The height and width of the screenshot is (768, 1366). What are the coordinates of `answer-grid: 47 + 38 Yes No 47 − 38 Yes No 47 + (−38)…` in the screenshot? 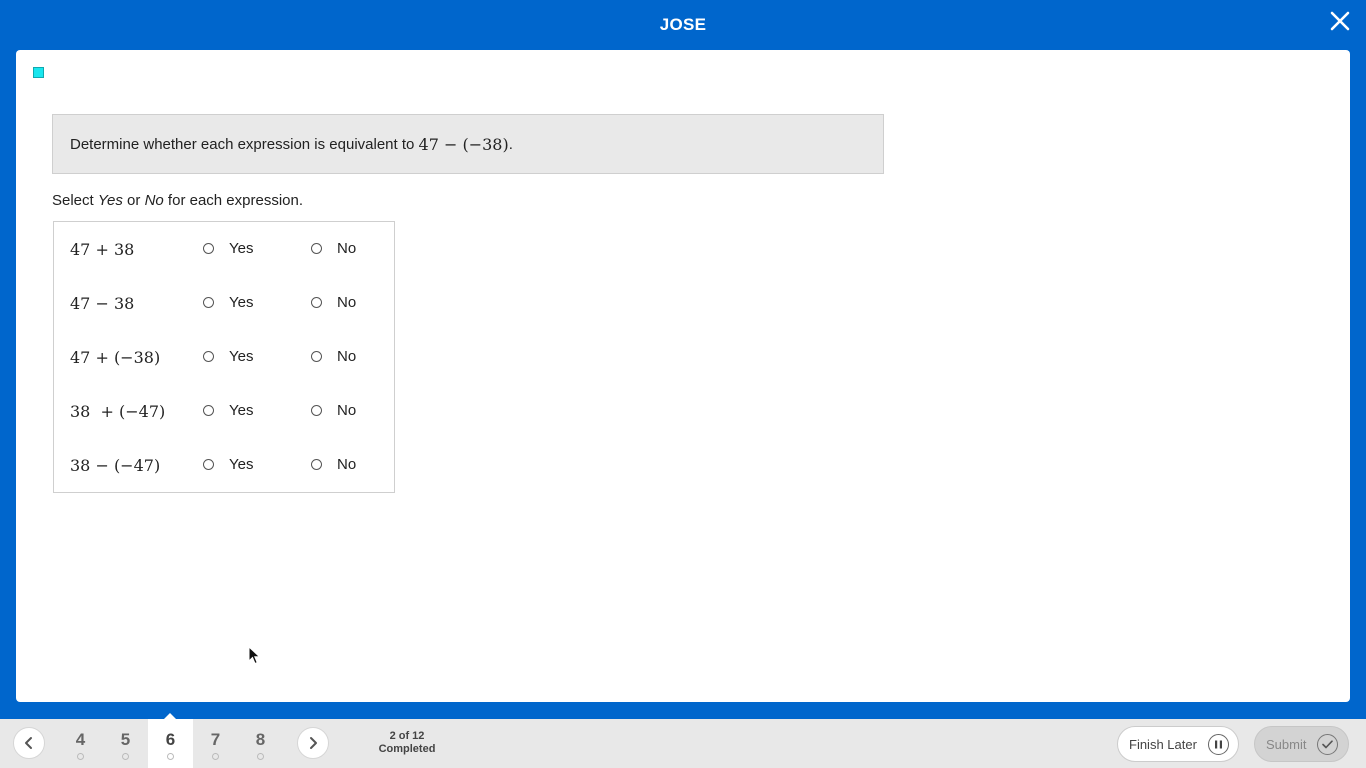 It's located at (224, 357).